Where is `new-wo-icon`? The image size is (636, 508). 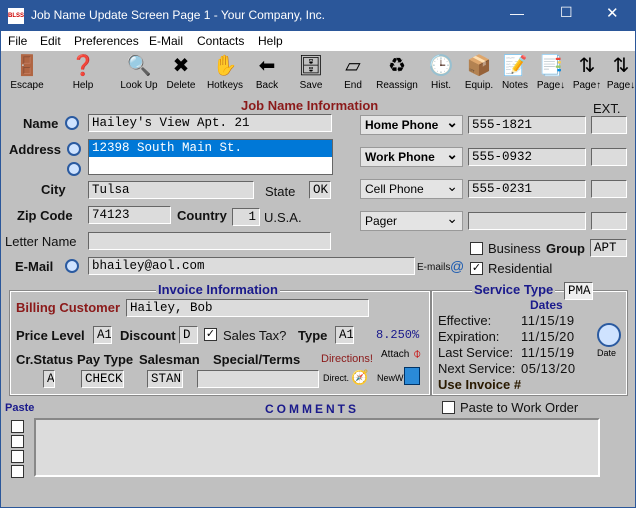
new-wo-icon is located at coordinates (412, 376).